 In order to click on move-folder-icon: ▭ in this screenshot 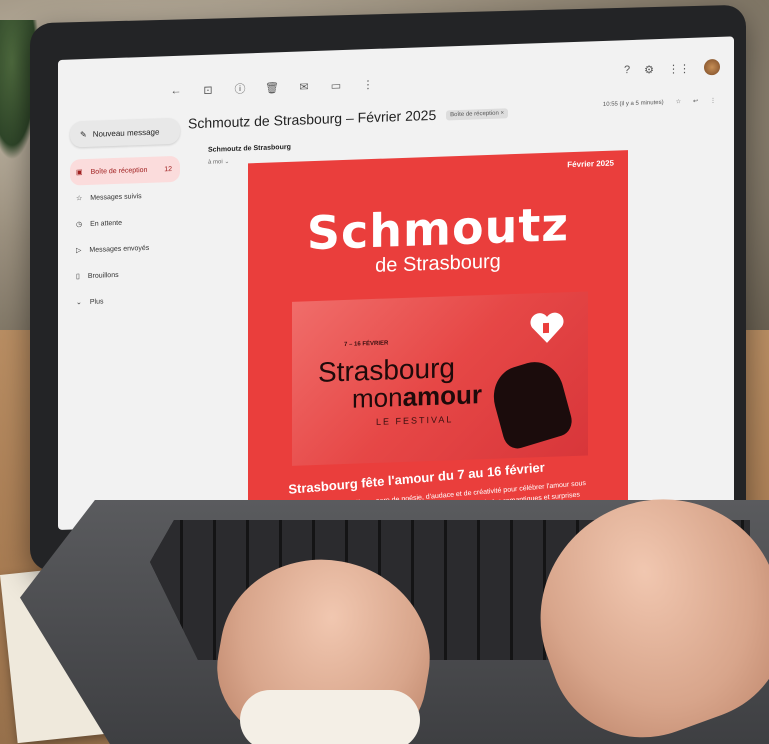, I will do `click(336, 85)`.